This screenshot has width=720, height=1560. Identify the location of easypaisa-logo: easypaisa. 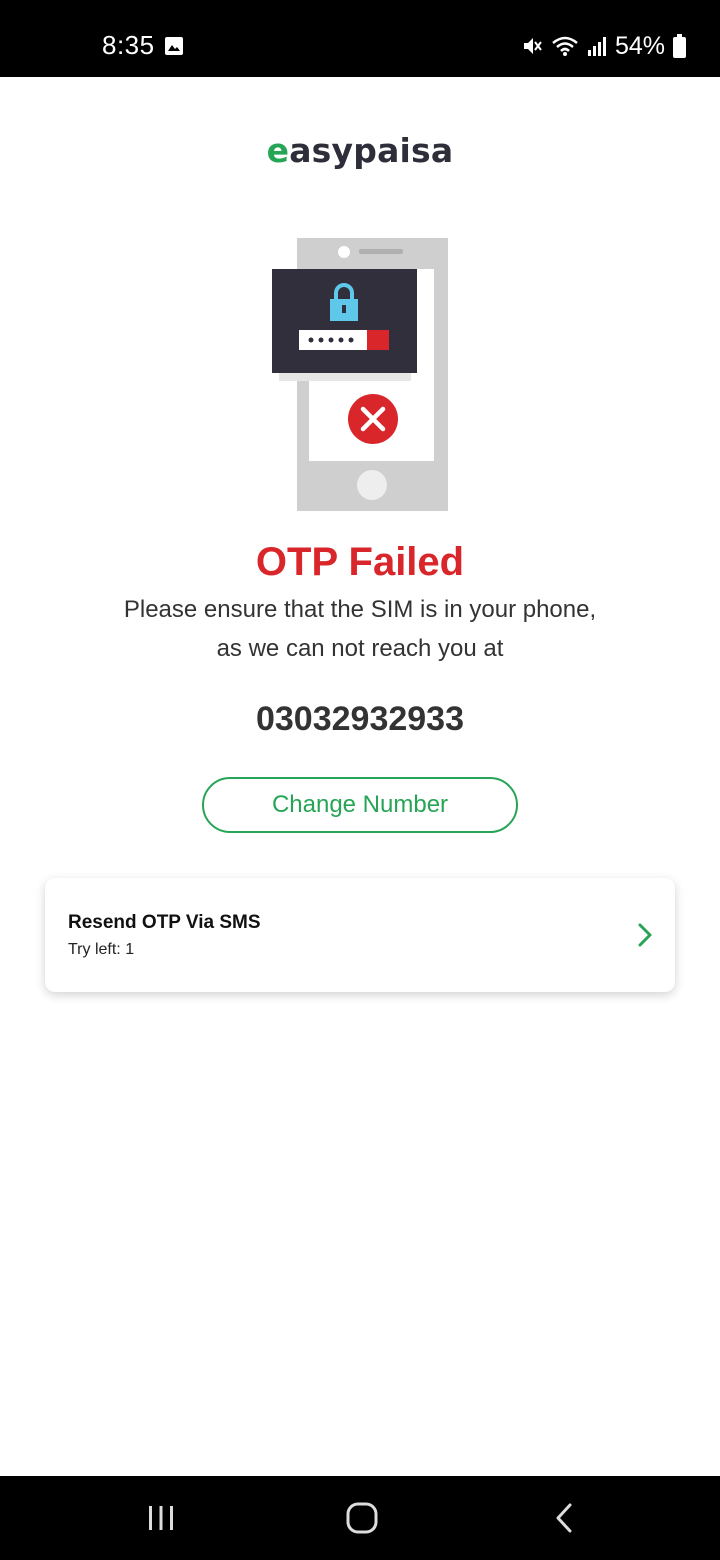
(360, 150).